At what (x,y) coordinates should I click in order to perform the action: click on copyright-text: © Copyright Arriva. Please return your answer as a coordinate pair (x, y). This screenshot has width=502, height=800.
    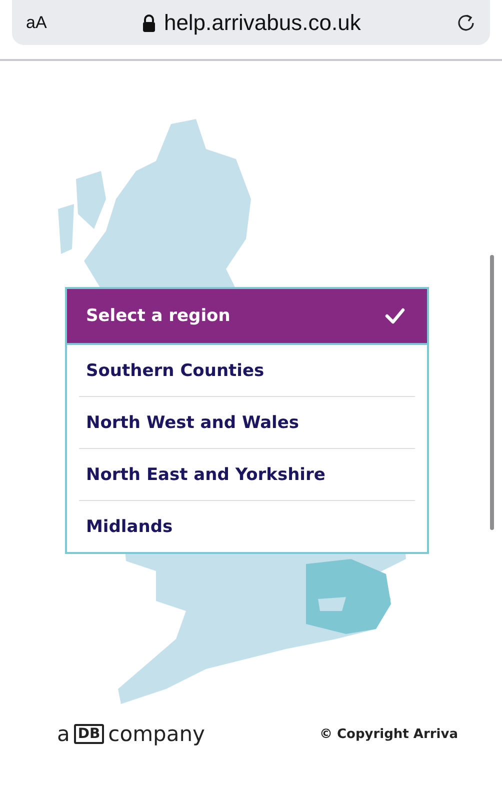
    Looking at the image, I should click on (388, 734).